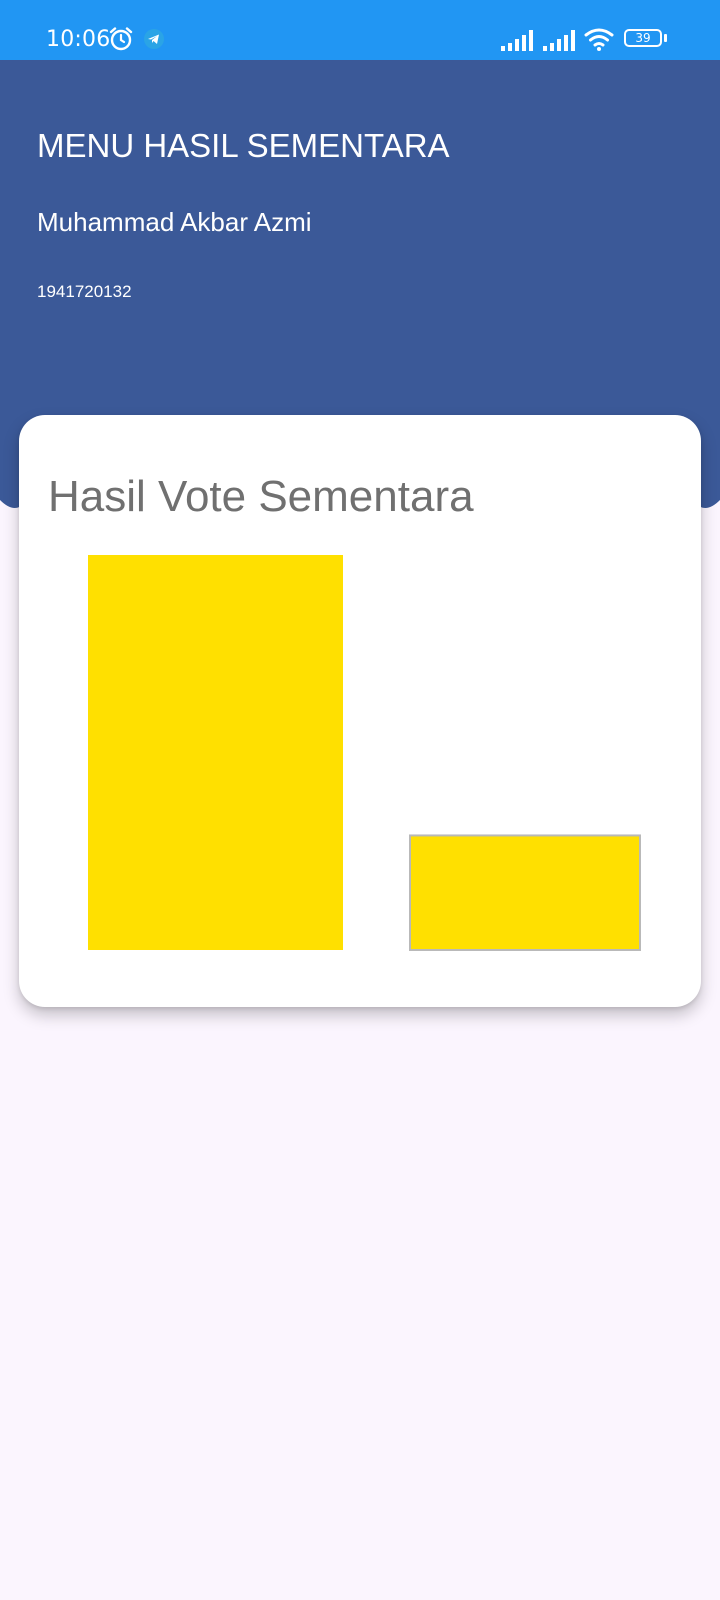 The width and height of the screenshot is (720, 1600). What do you see at coordinates (78, 39) in the screenshot?
I see `status-time: 10:06` at bounding box center [78, 39].